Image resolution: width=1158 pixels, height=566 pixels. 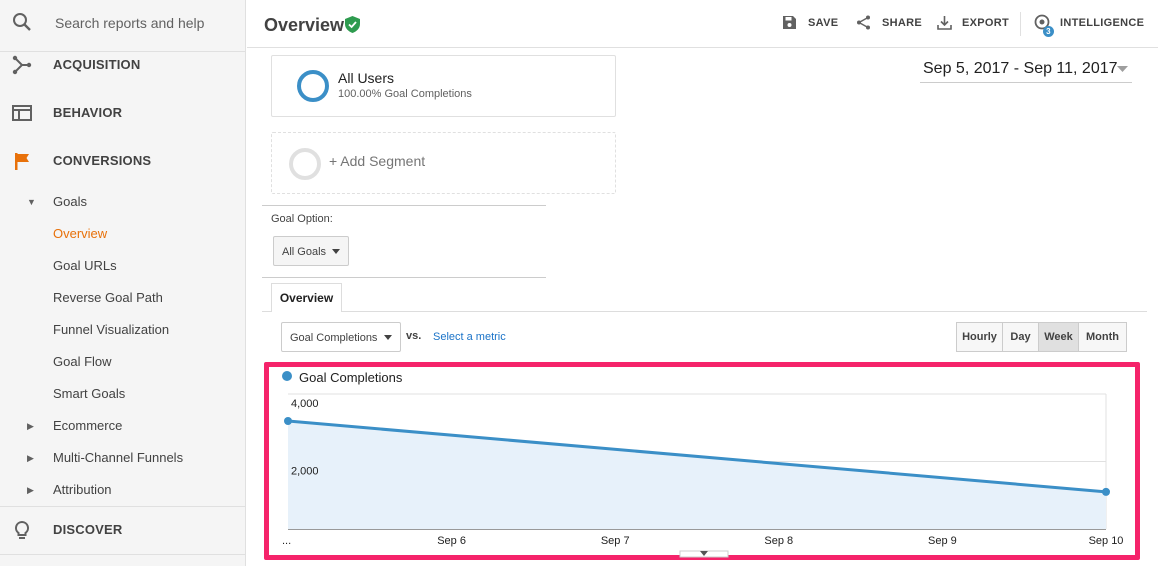 I want to click on x-tick-label: Sep 7, so click(x=615, y=541).